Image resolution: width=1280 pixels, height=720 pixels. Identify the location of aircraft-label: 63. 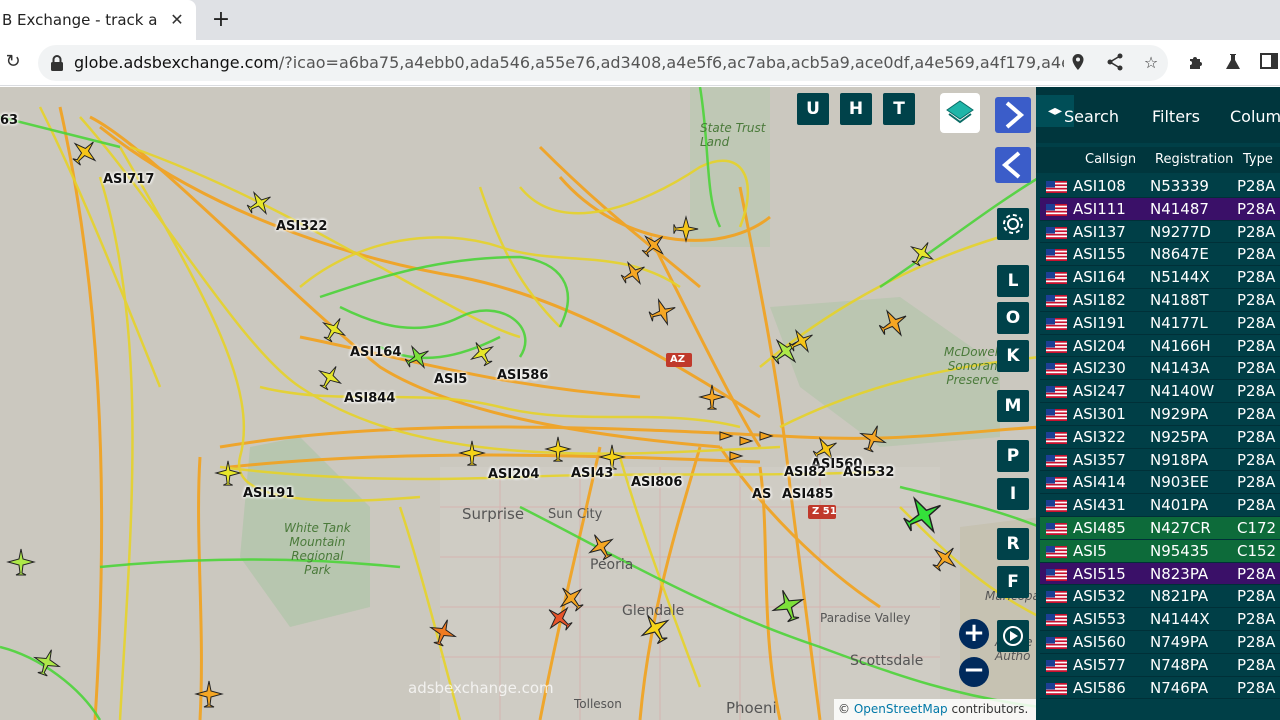
(9, 120).